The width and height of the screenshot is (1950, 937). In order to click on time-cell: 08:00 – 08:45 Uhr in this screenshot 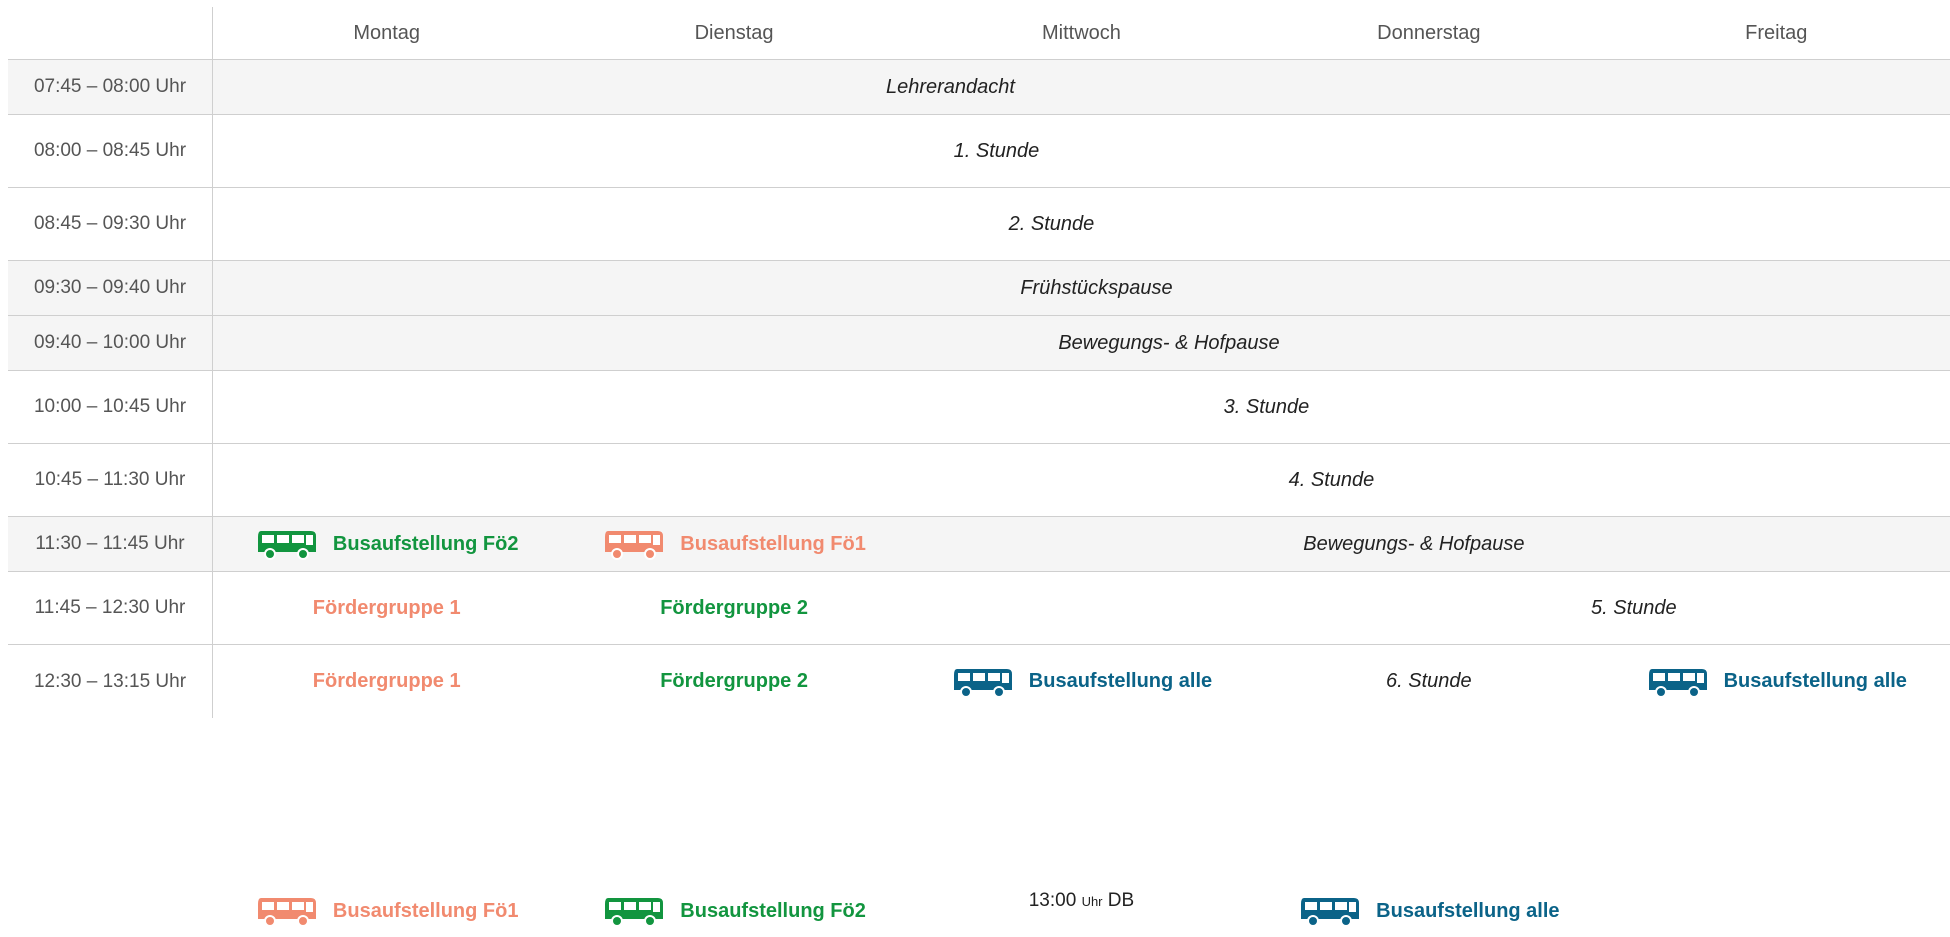, I will do `click(110, 151)`.